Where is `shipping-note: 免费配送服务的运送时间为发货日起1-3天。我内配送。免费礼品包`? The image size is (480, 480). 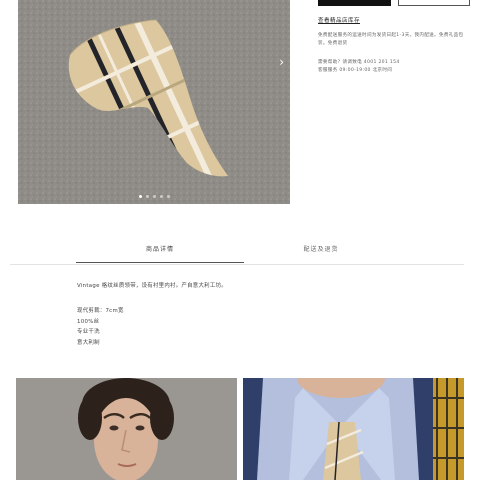
shipping-note: 免费配送服务的运送时间为发货日起1-3天。我内配送。免费礼品包 is located at coordinates (391, 35).